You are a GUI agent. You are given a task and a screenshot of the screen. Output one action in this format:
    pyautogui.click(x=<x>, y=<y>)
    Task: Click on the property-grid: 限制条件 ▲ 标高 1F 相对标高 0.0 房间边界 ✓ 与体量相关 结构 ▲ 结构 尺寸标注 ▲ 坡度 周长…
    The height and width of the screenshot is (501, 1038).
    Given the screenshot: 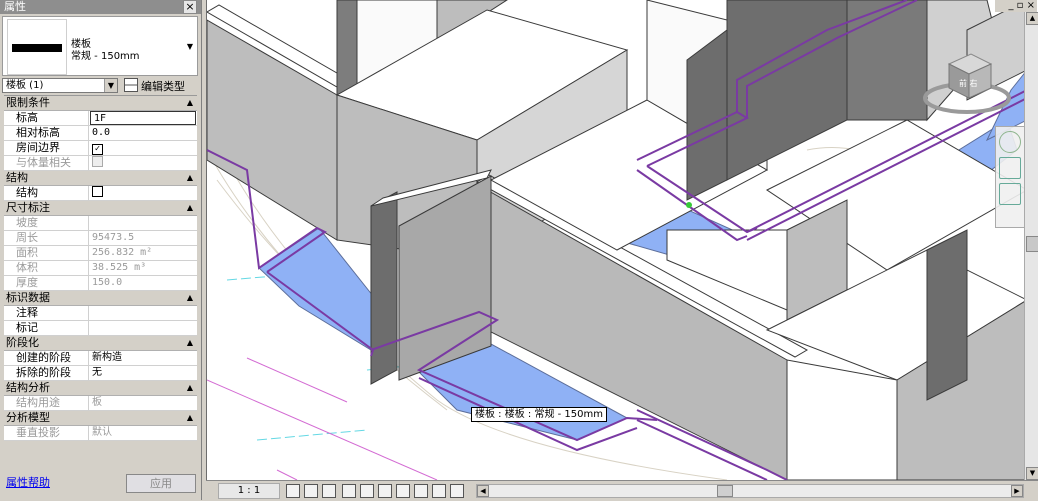 What is the action you would take?
    pyautogui.click(x=100, y=268)
    